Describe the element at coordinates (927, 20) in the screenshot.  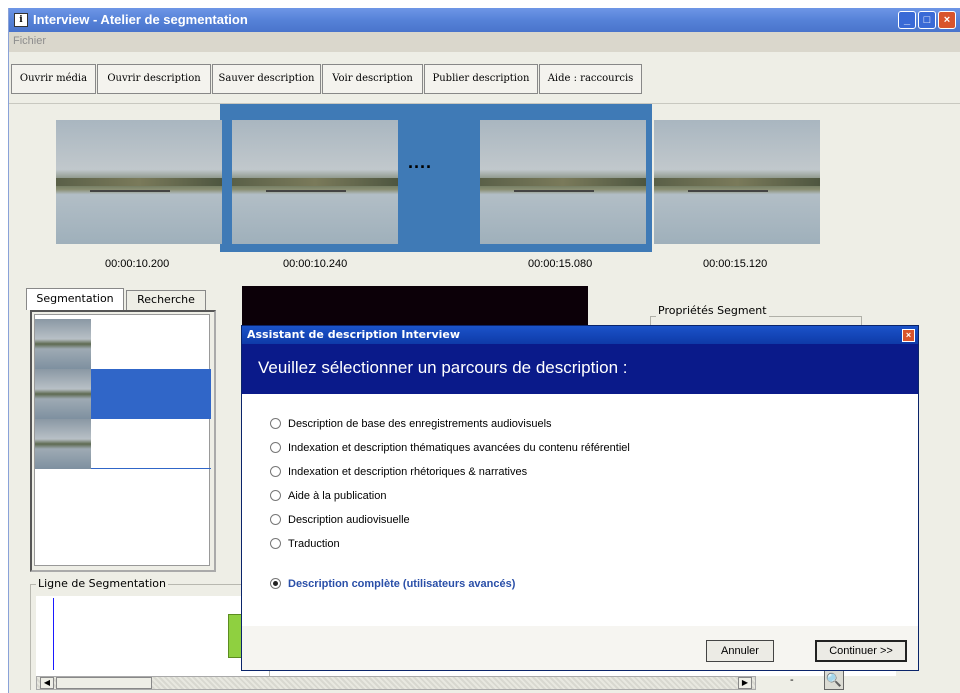
I see `maximize-button: □` at that location.